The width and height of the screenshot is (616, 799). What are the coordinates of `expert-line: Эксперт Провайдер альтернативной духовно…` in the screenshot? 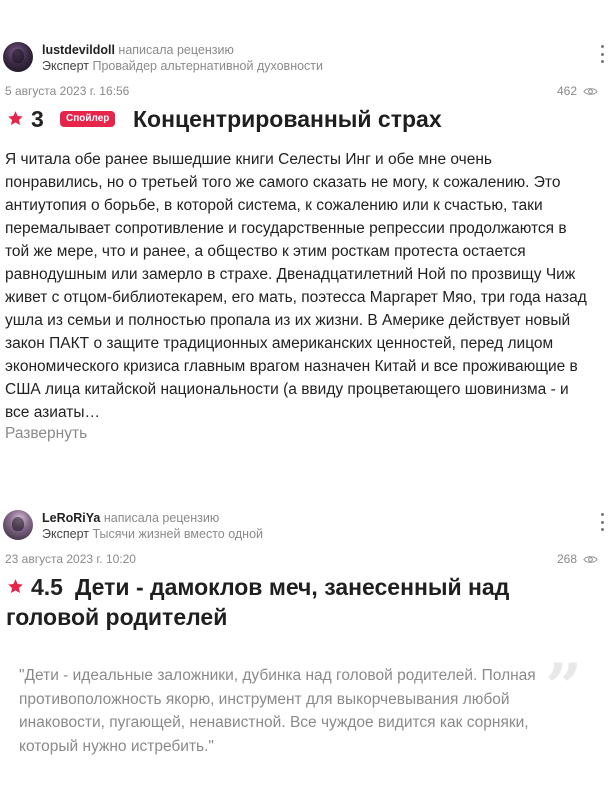 It's located at (182, 66).